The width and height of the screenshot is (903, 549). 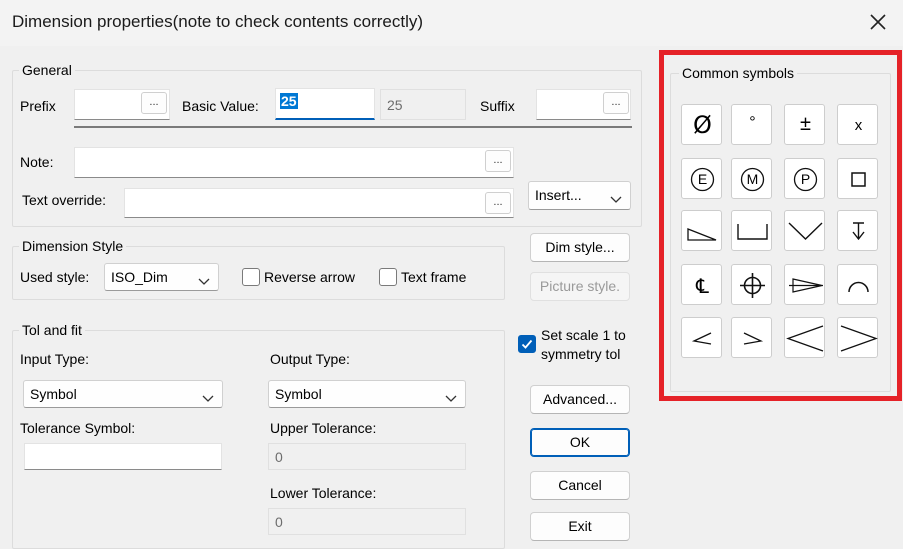 I want to click on set-scale-label-line1: Set scale 1 to, so click(x=583, y=335).